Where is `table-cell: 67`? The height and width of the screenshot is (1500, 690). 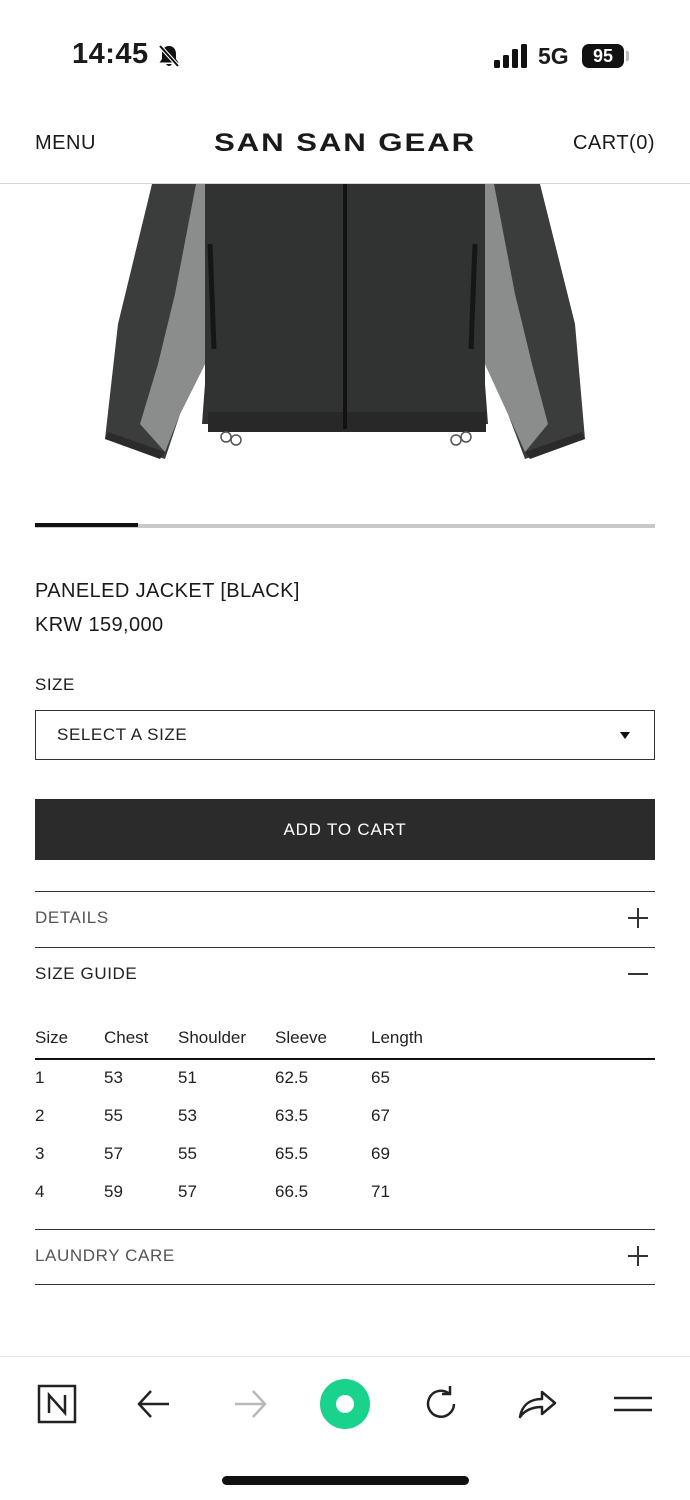 table-cell: 67 is located at coordinates (380, 1115).